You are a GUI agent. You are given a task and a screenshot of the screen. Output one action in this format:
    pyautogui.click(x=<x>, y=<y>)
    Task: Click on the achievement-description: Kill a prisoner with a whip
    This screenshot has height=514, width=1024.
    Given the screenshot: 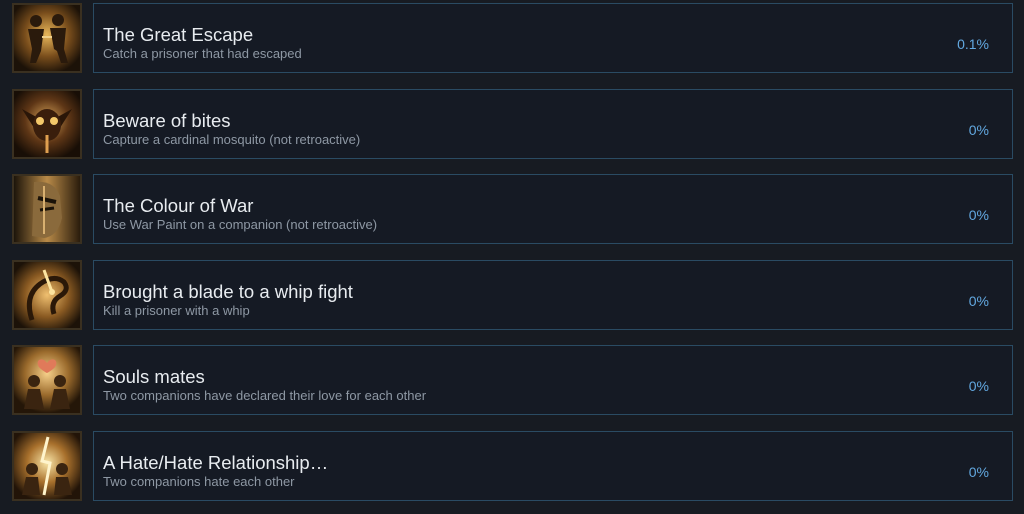 What is the action you would take?
    pyautogui.click(x=176, y=310)
    